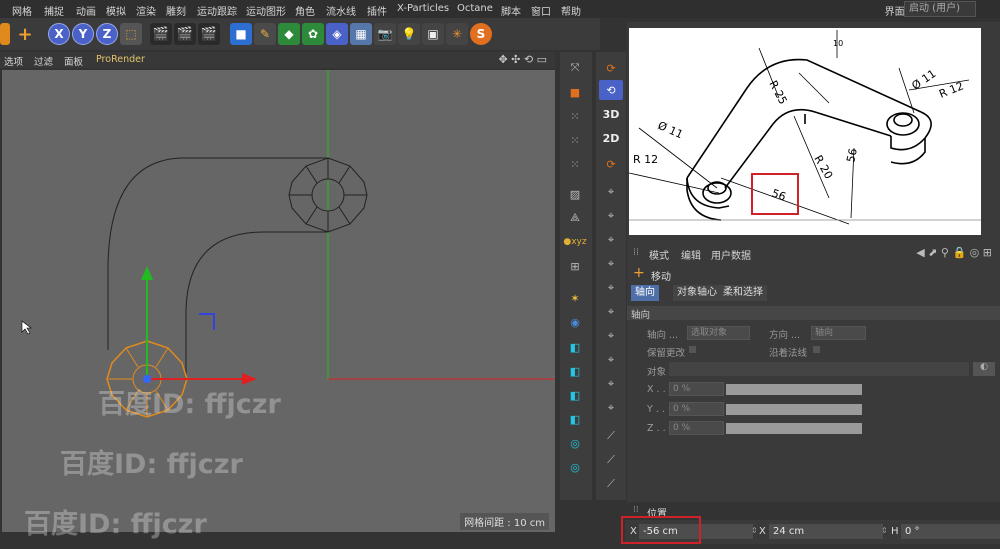 The image size is (1000, 549). I want to click on menu-item-pipeline: 流水线, so click(341, 10).